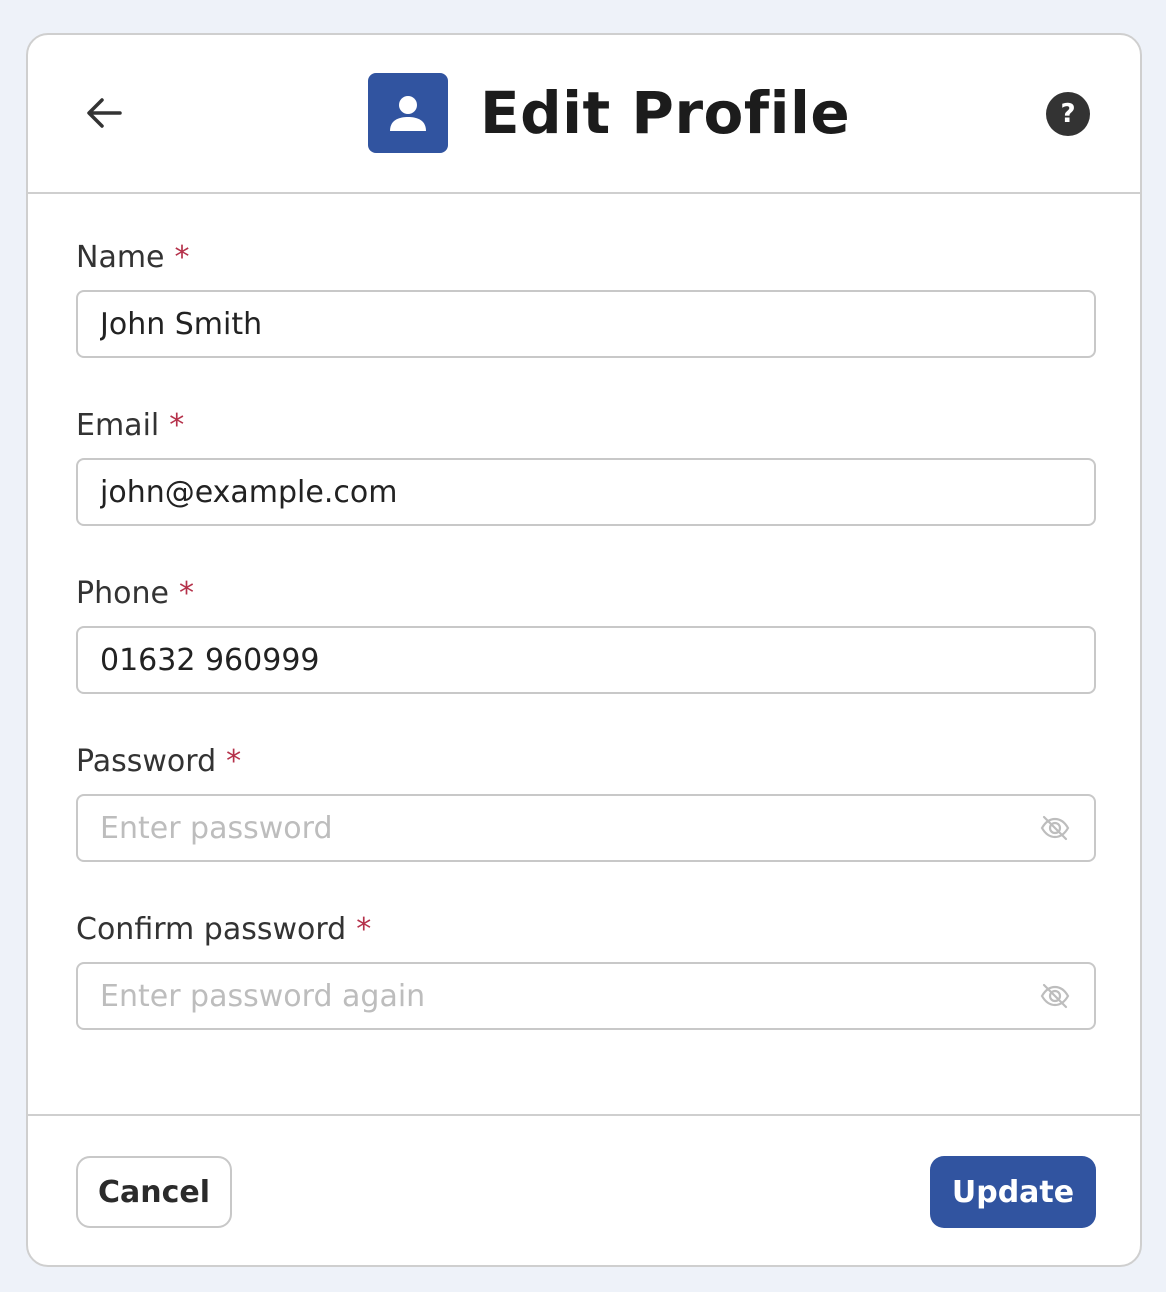 This screenshot has width=1166, height=1292. I want to click on phone-input-box, so click(586, 660).